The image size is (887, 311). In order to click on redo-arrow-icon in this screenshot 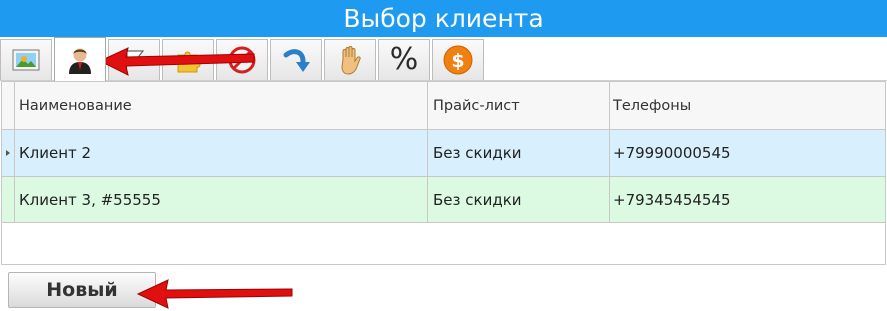, I will do `click(296, 60)`.